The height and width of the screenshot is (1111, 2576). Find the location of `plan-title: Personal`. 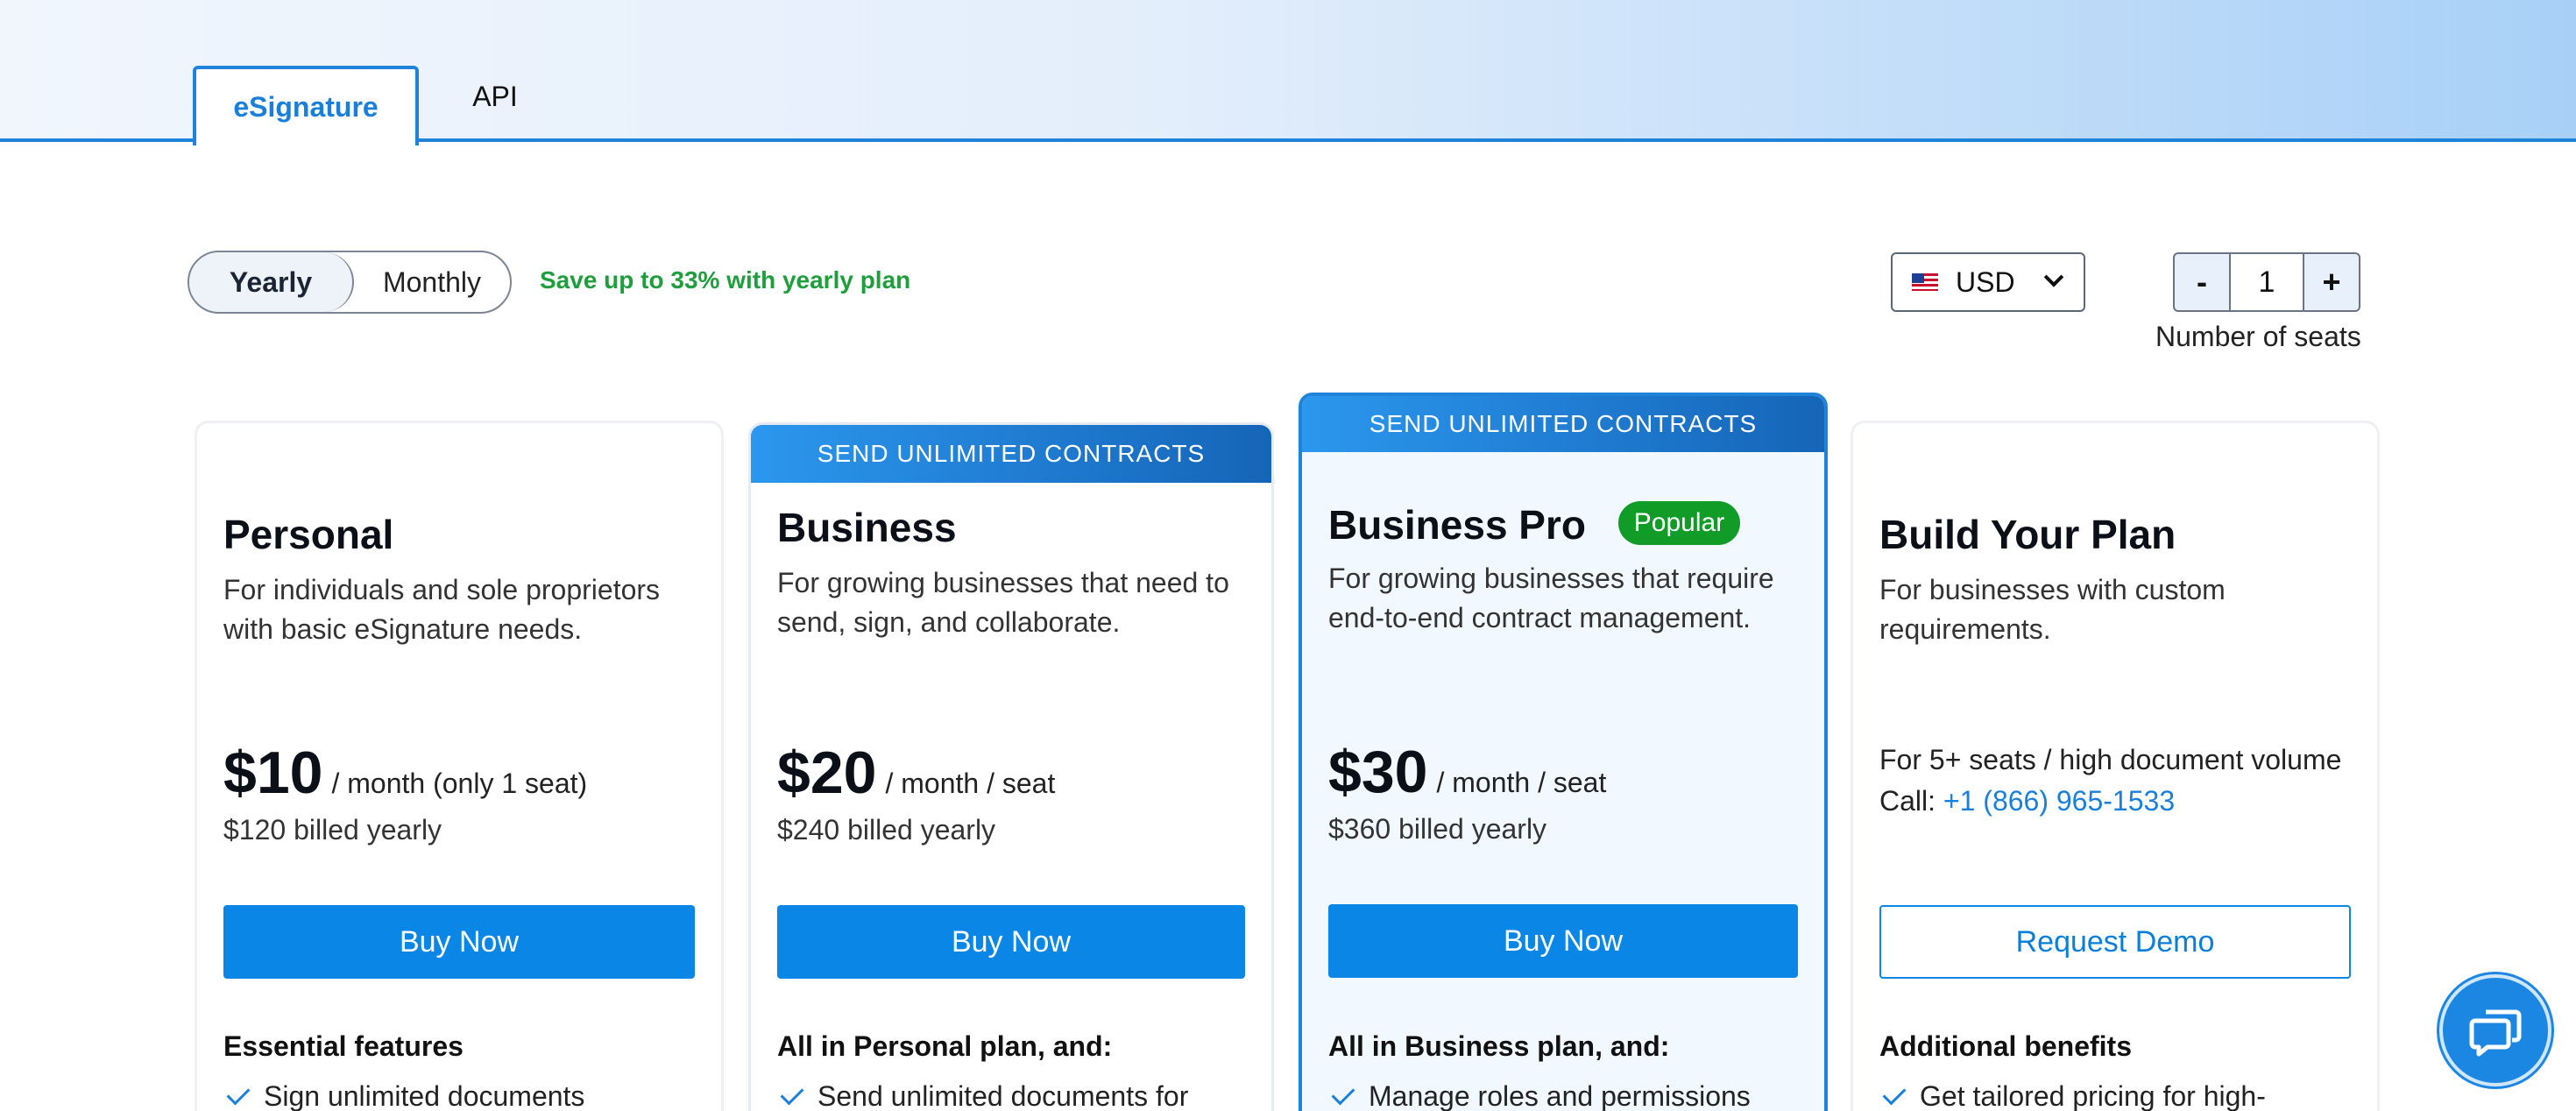

plan-title: Personal is located at coordinates (308, 535).